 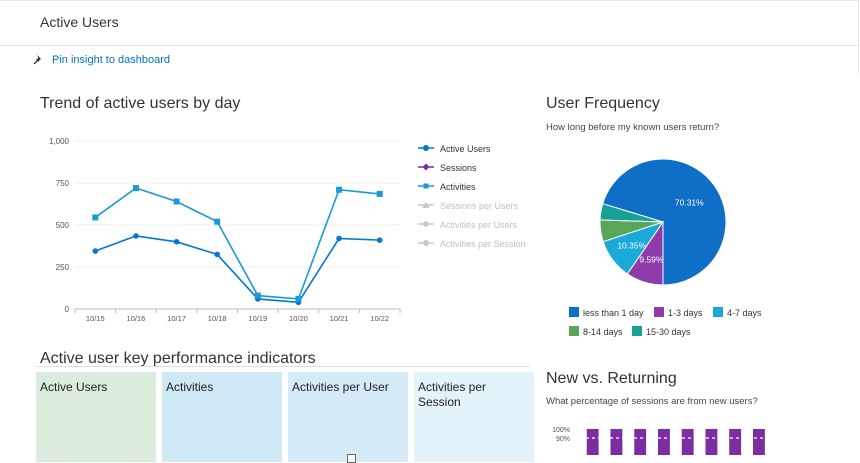 I want to click on legend-item: Activities, so click(x=447, y=187).